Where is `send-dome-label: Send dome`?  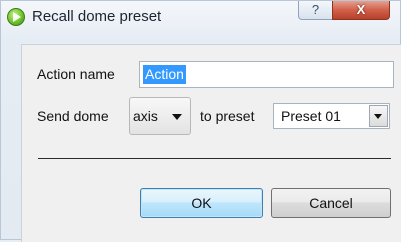
send-dome-label: Send dome is located at coordinates (73, 116).